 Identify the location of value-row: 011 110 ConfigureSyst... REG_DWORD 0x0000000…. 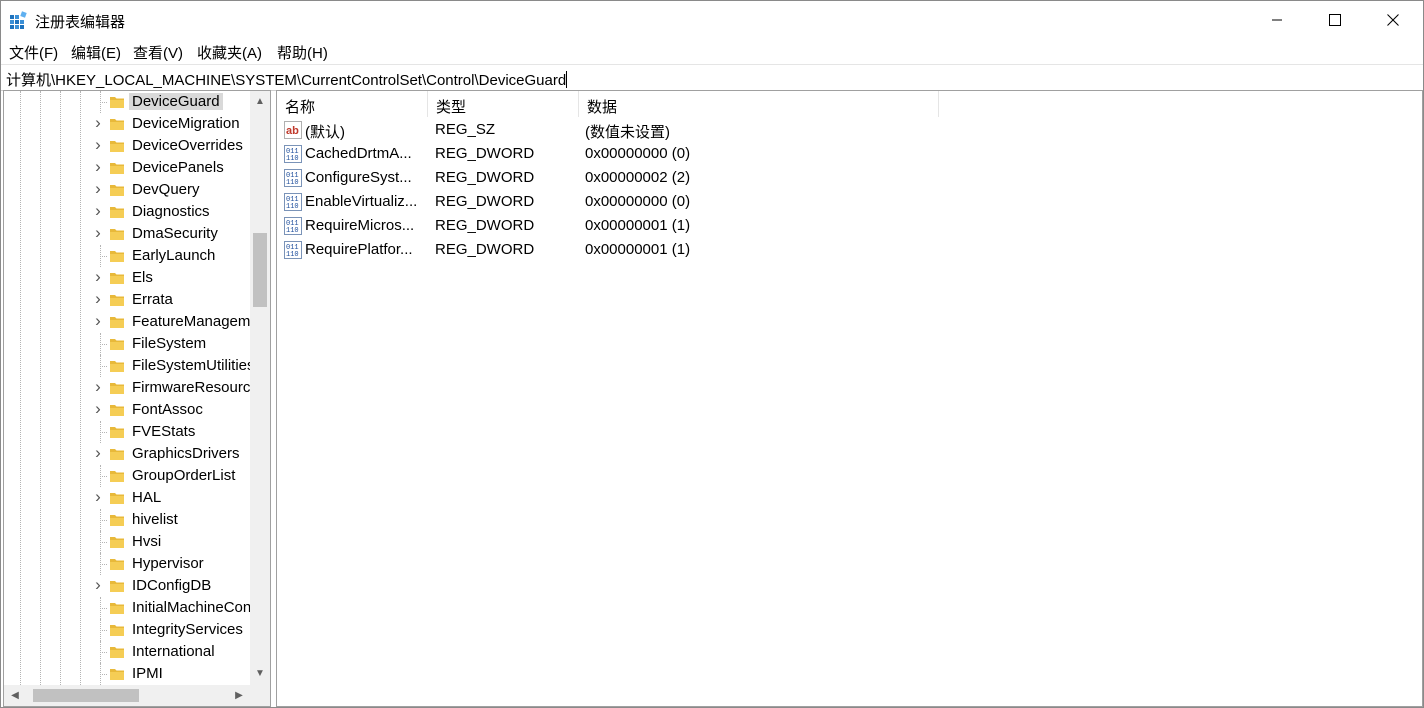
(627, 178).